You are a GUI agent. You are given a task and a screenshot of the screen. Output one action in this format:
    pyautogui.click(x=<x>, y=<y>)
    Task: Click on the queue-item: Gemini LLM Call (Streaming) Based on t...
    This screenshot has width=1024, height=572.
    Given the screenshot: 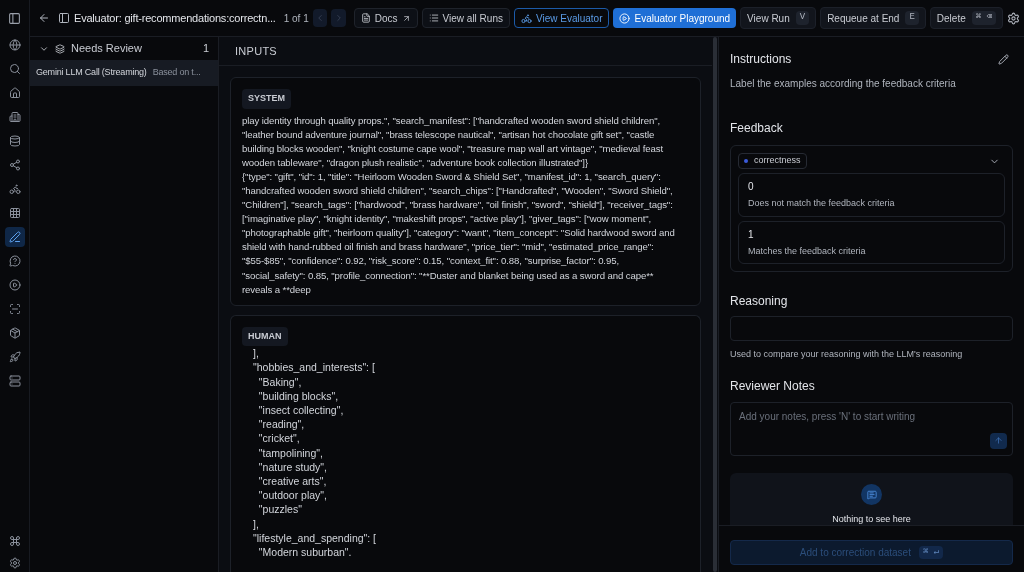 What is the action you would take?
    pyautogui.click(x=124, y=73)
    